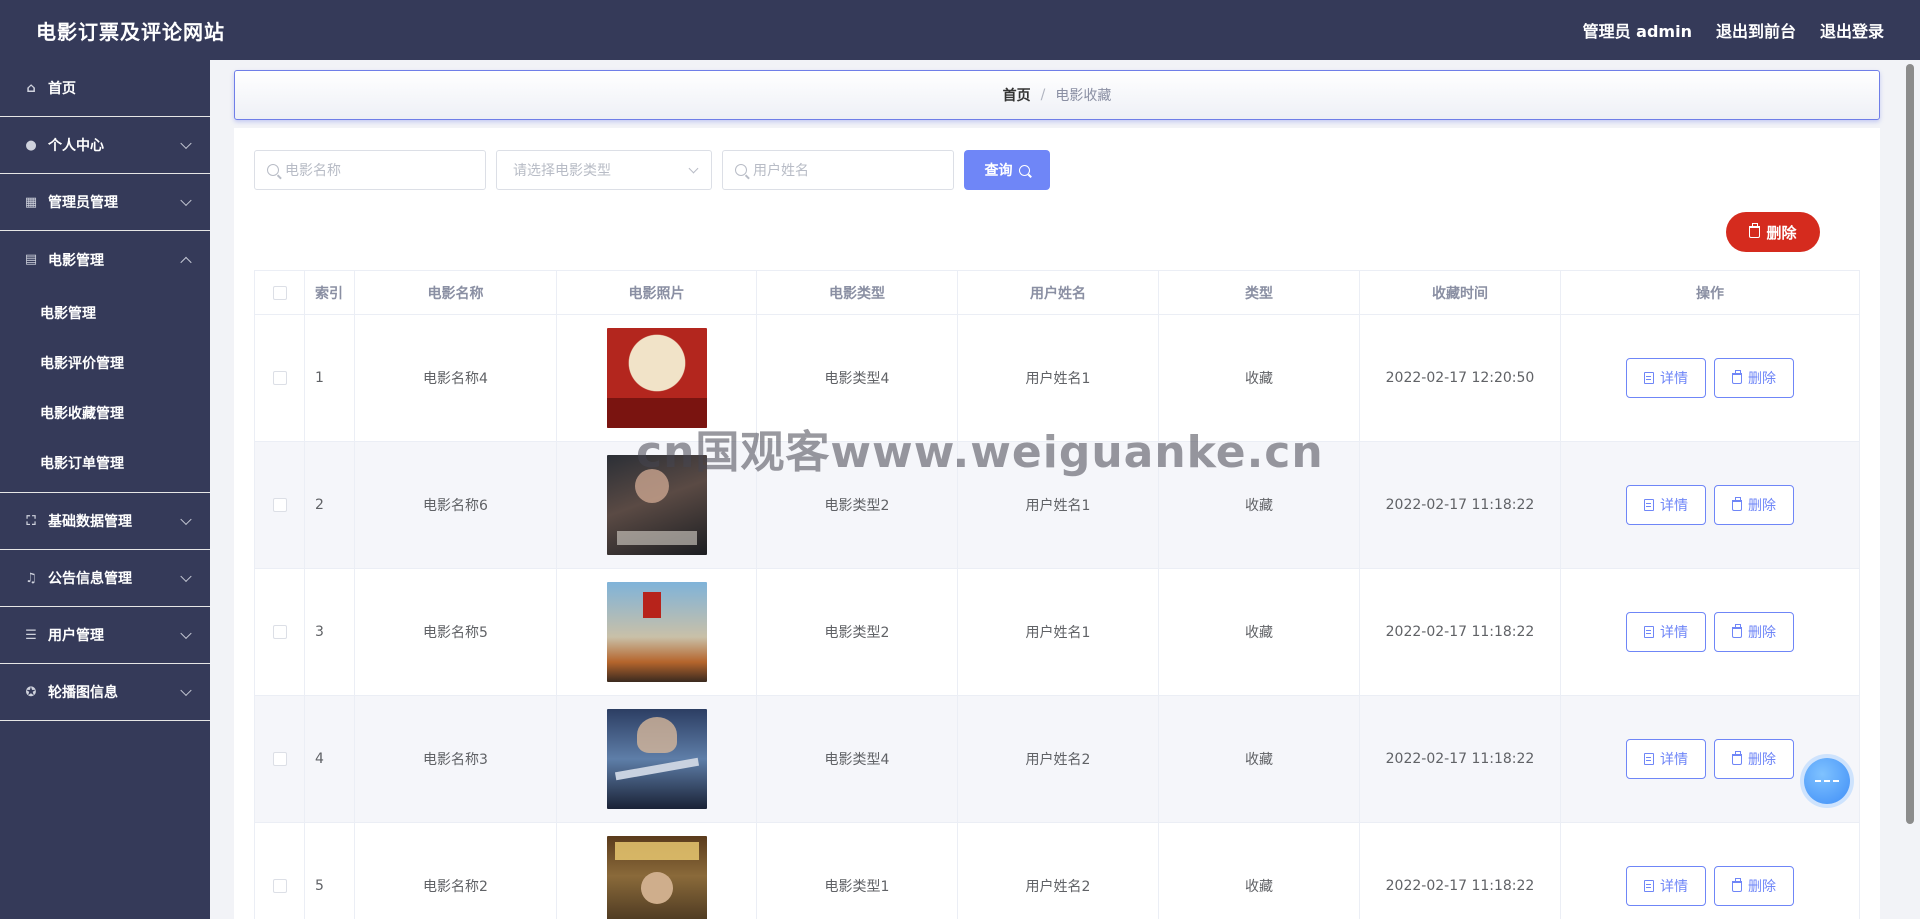 The image size is (1920, 919). I want to click on row-index: 3, so click(330, 632).